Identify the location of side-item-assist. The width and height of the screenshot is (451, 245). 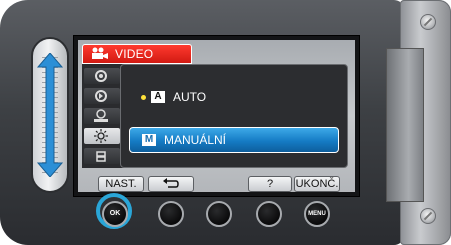
(102, 116).